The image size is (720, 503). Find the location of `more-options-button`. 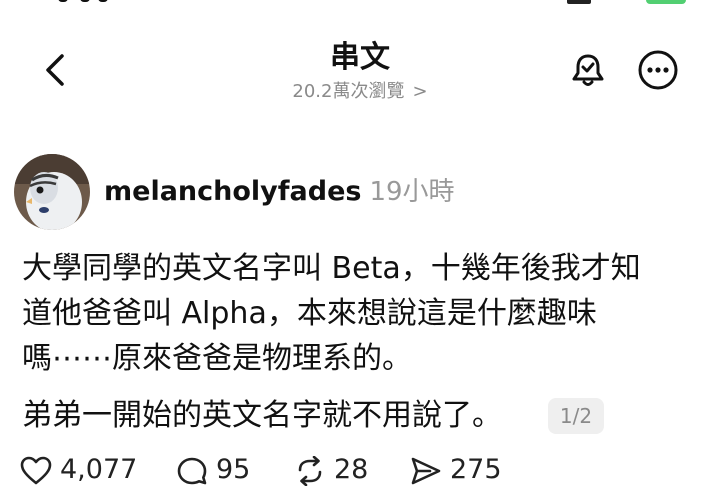

more-options-button is located at coordinates (658, 70).